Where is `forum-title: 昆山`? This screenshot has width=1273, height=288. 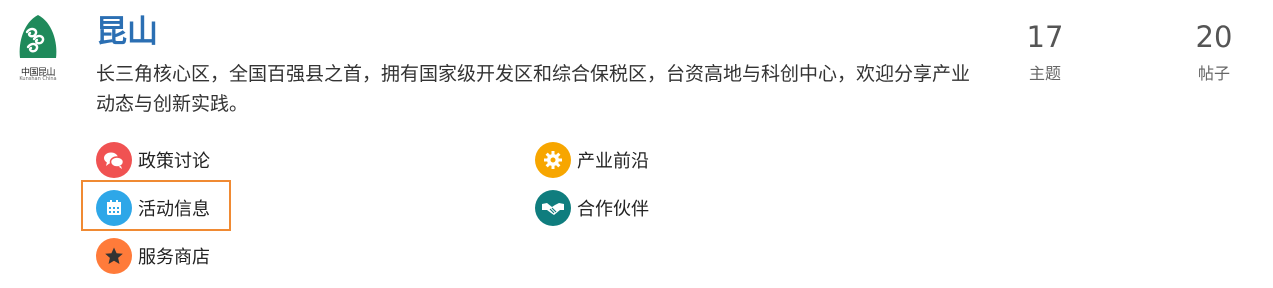
forum-title: 昆山 is located at coordinates (127, 32).